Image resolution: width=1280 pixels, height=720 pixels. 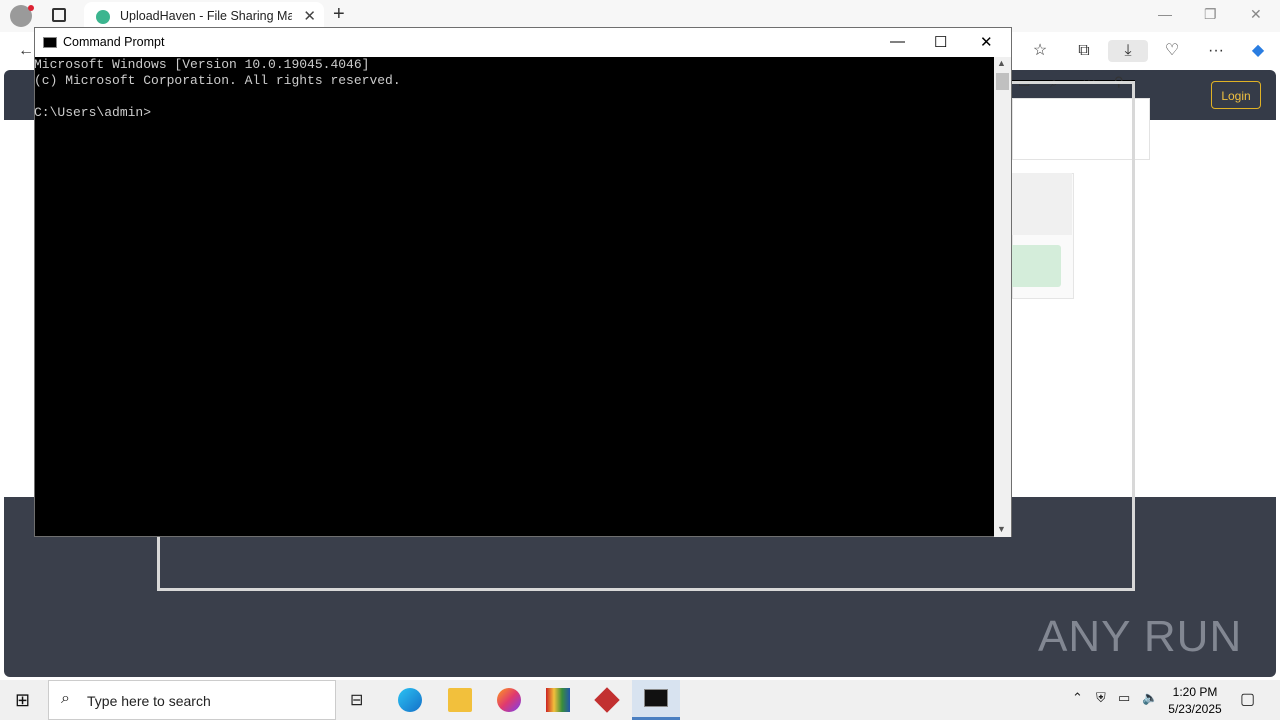 I want to click on cmd-maximize-button: ☐, so click(x=940, y=42).